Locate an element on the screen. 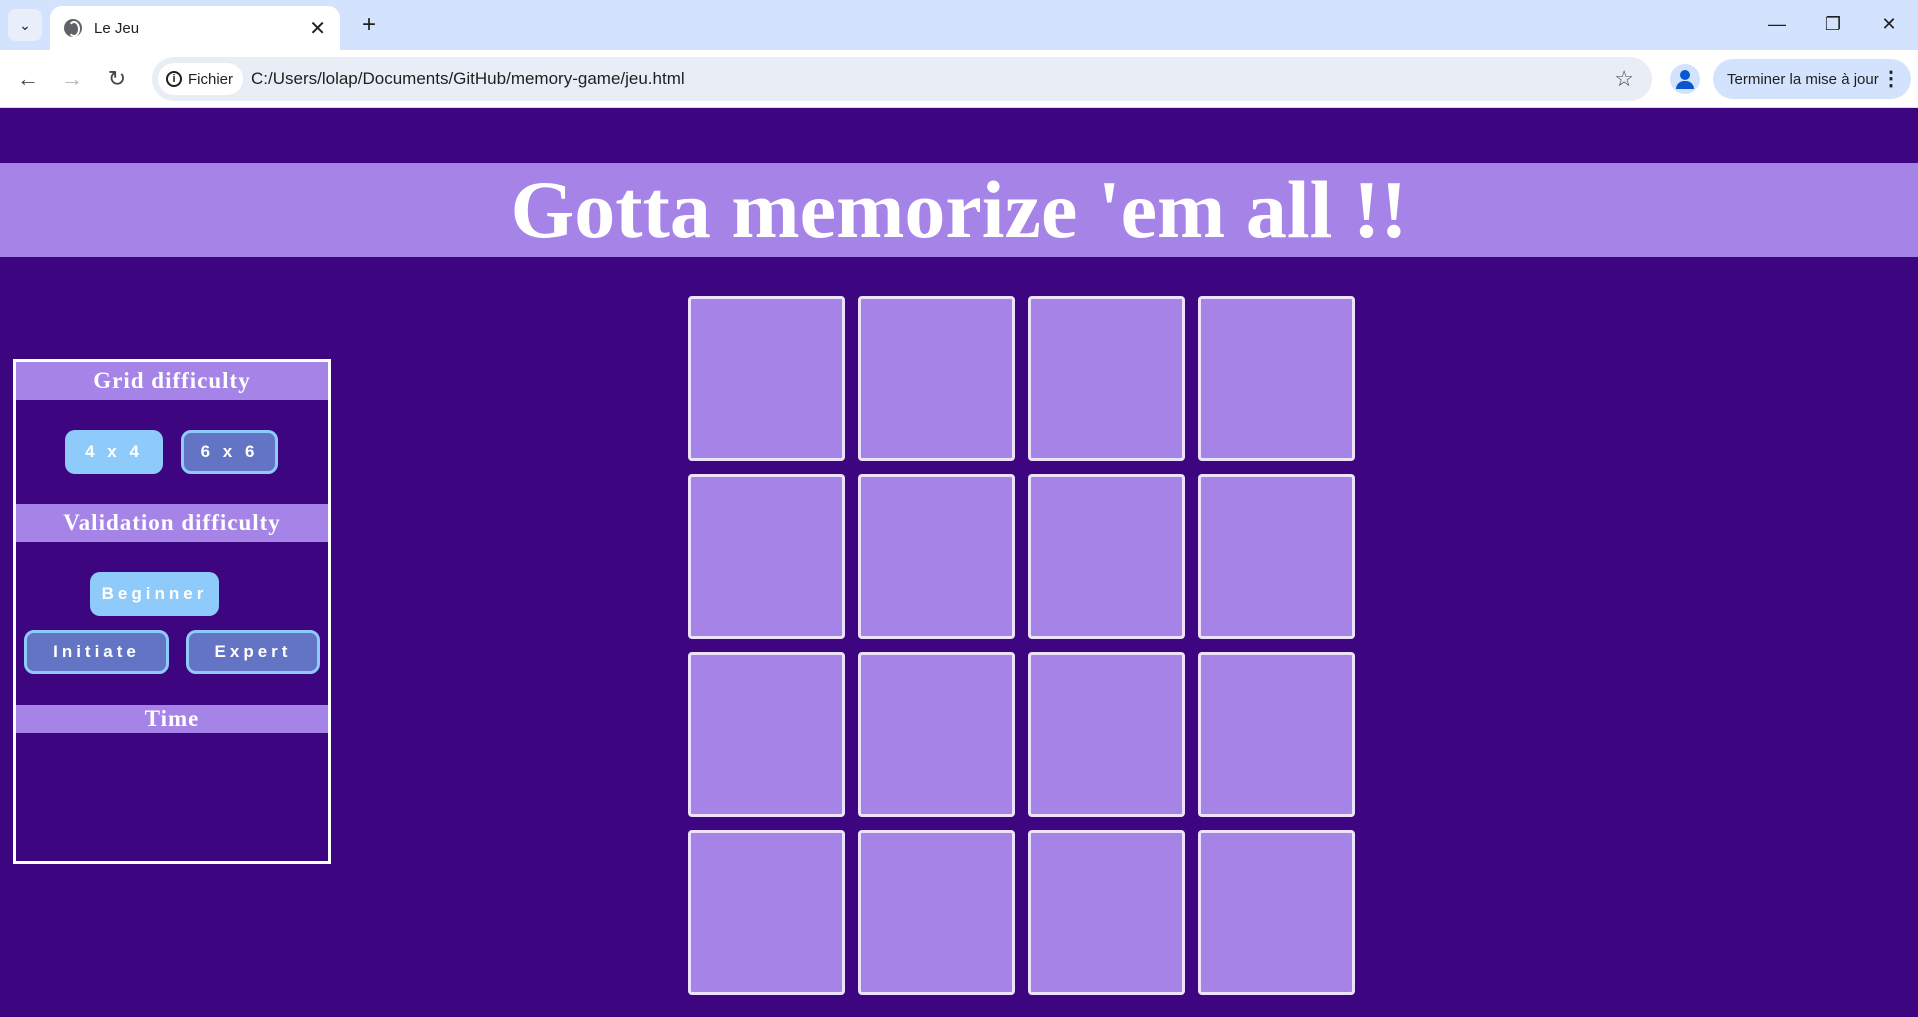 The width and height of the screenshot is (1918, 1017). tab-search-chevron-icon: ⌄ is located at coordinates (25, 25).